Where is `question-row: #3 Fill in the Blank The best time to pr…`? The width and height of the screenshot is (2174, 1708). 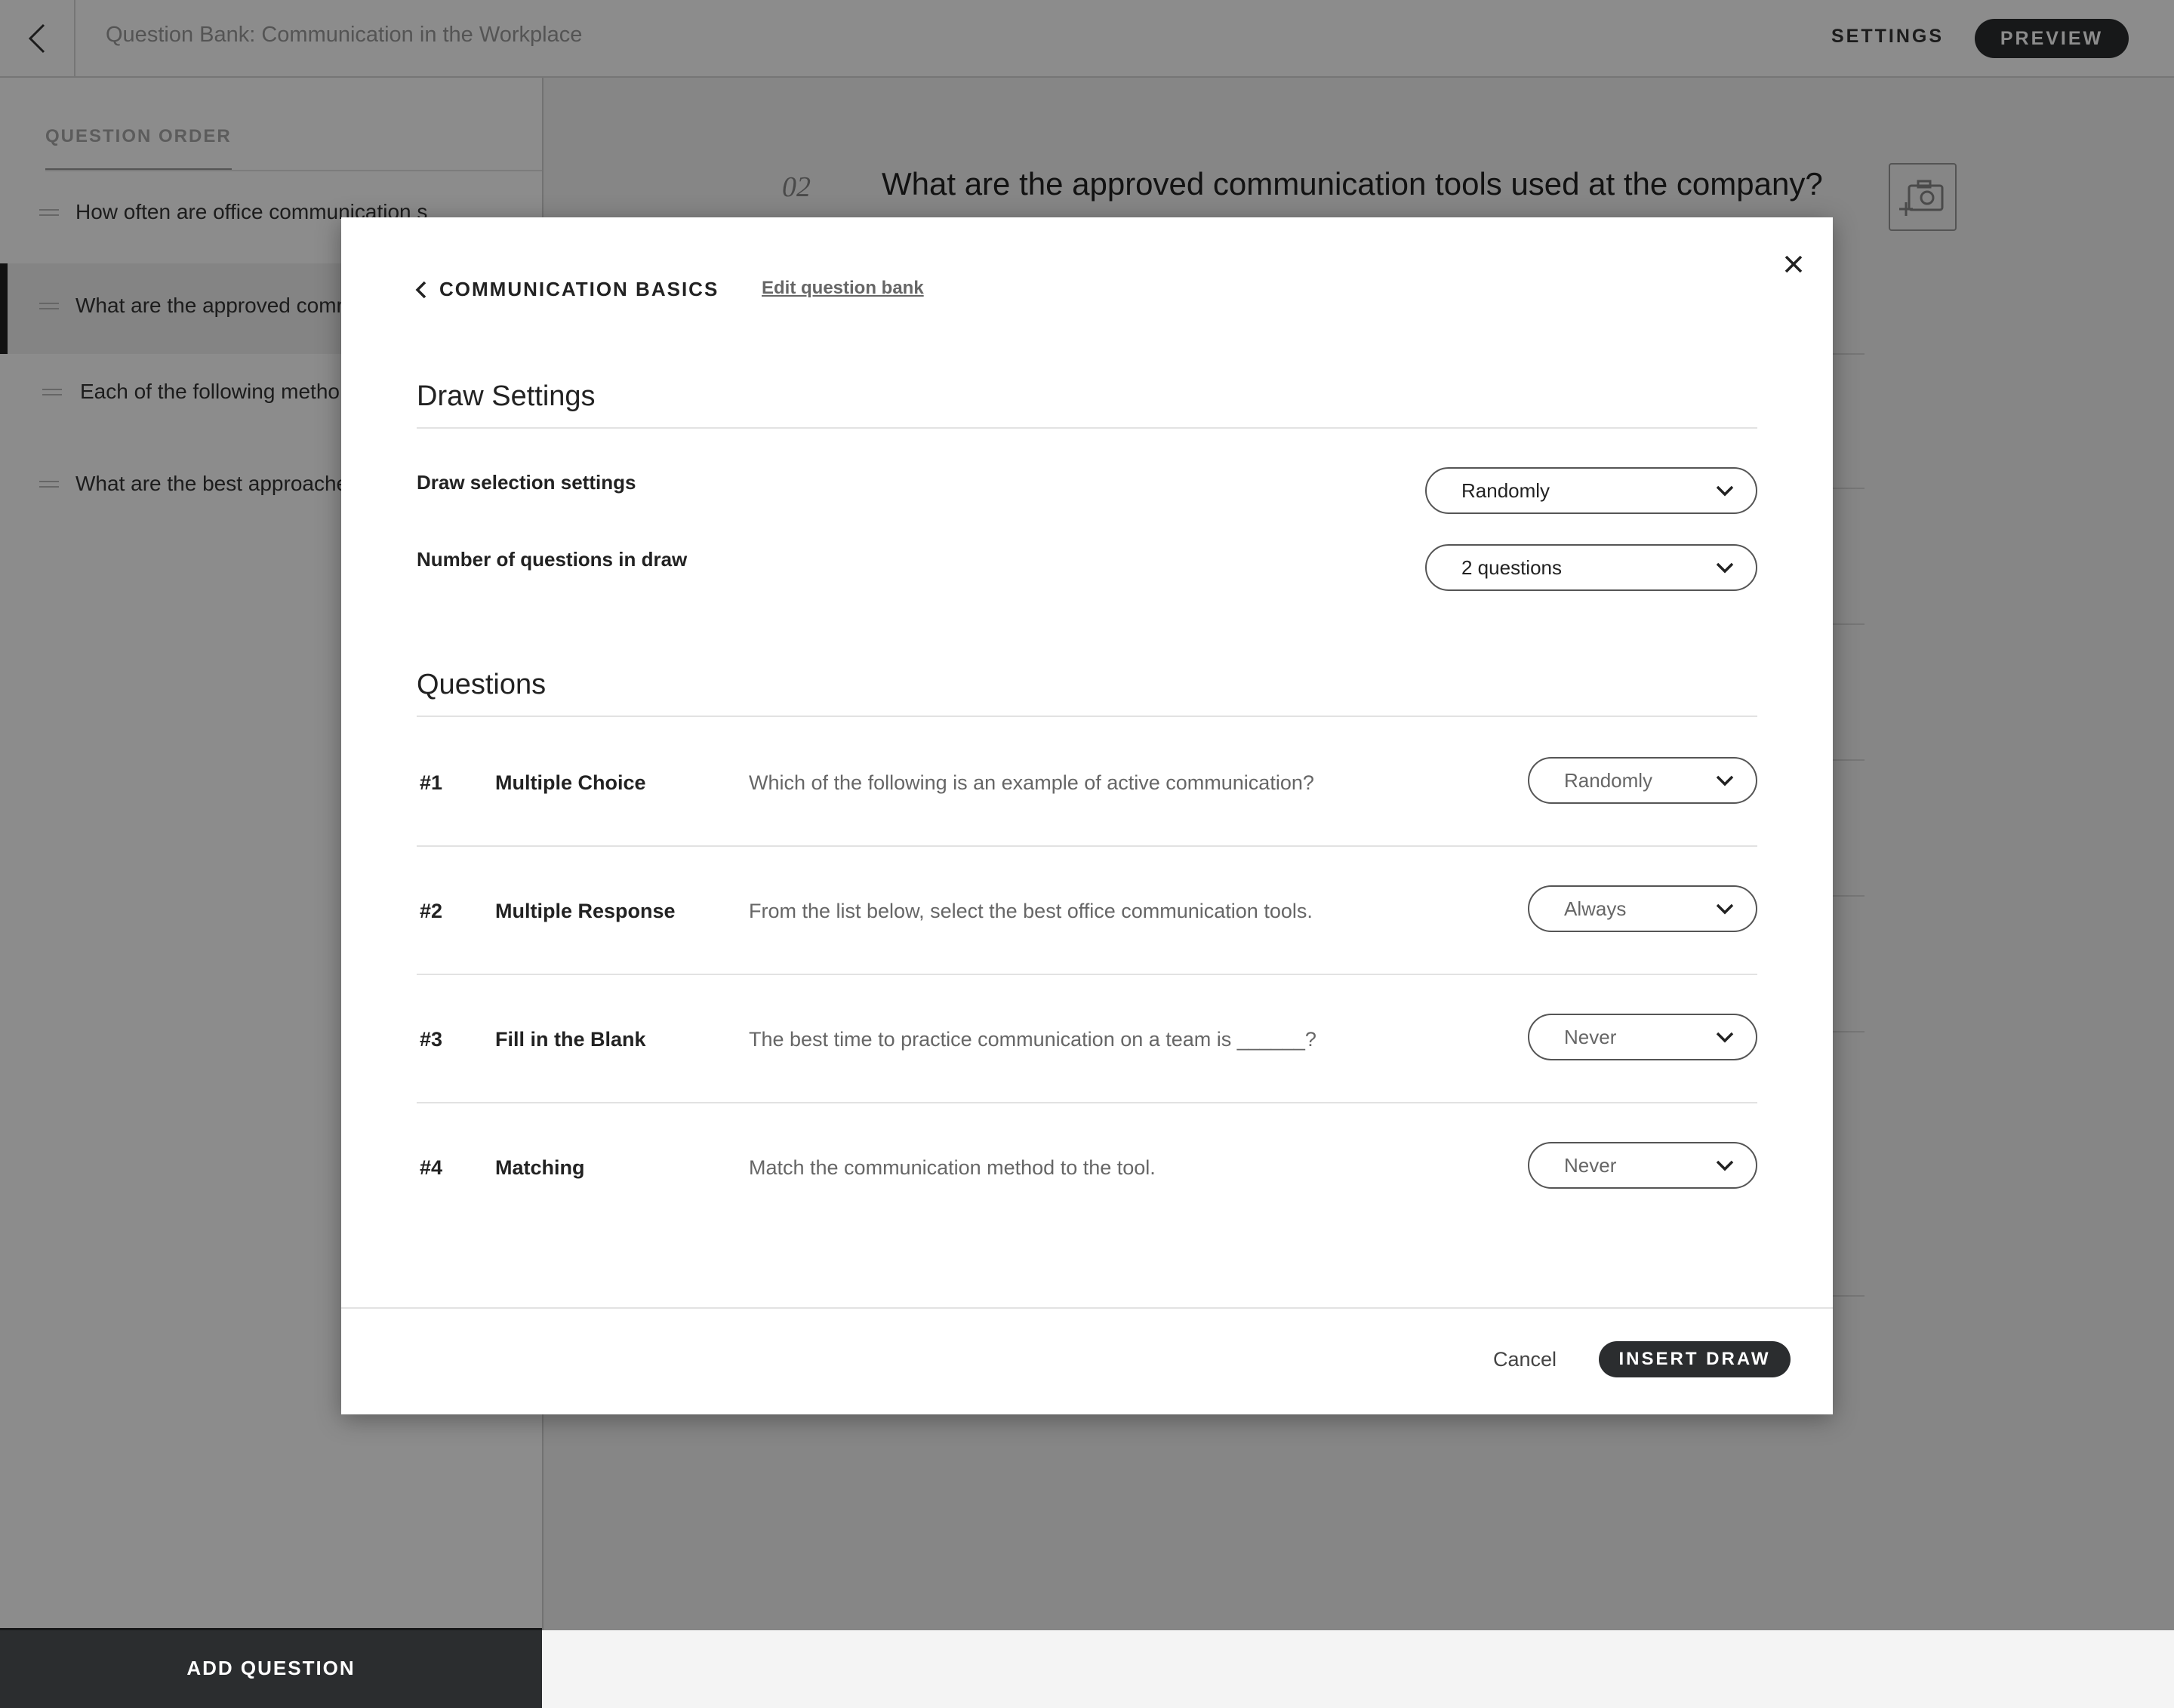 question-row: #3 Fill in the Blank The best time to pr… is located at coordinates (1087, 1038).